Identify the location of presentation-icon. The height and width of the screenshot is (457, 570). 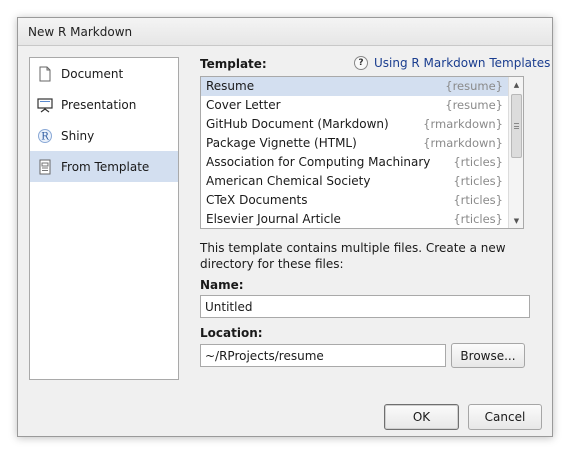
(45, 105).